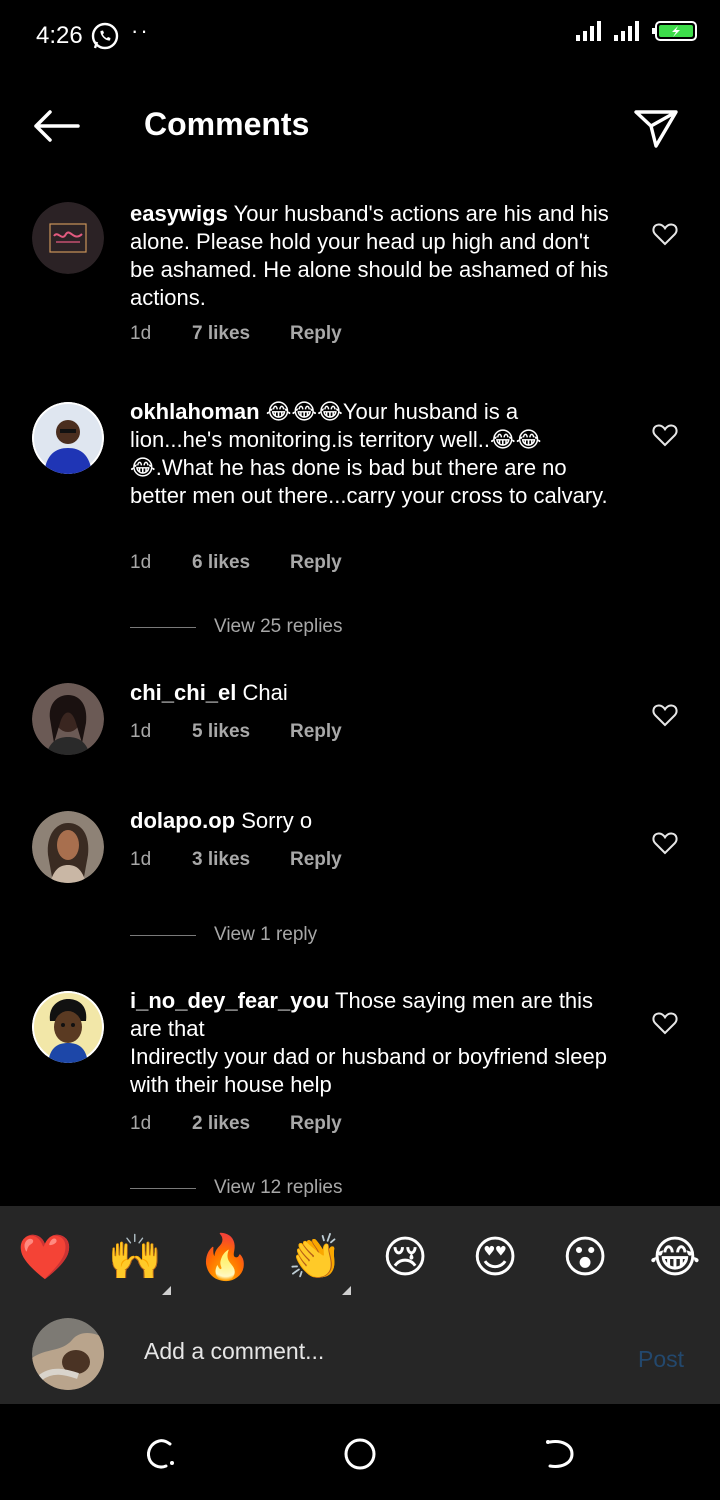  I want to click on home-button, so click(360, 1454).